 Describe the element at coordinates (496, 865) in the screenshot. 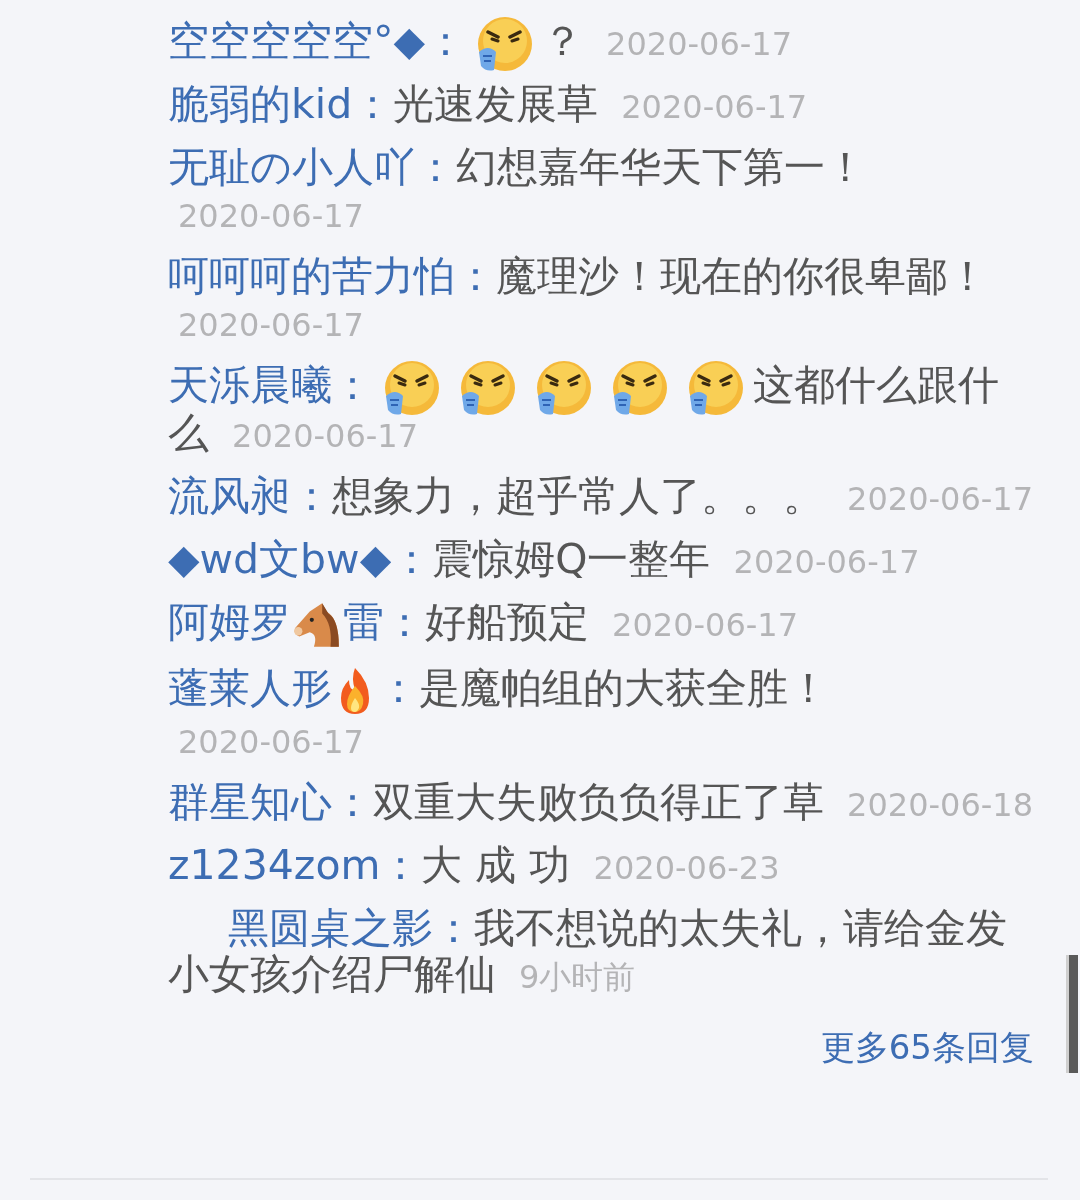

I see `reply-text: 大 成 功` at that location.